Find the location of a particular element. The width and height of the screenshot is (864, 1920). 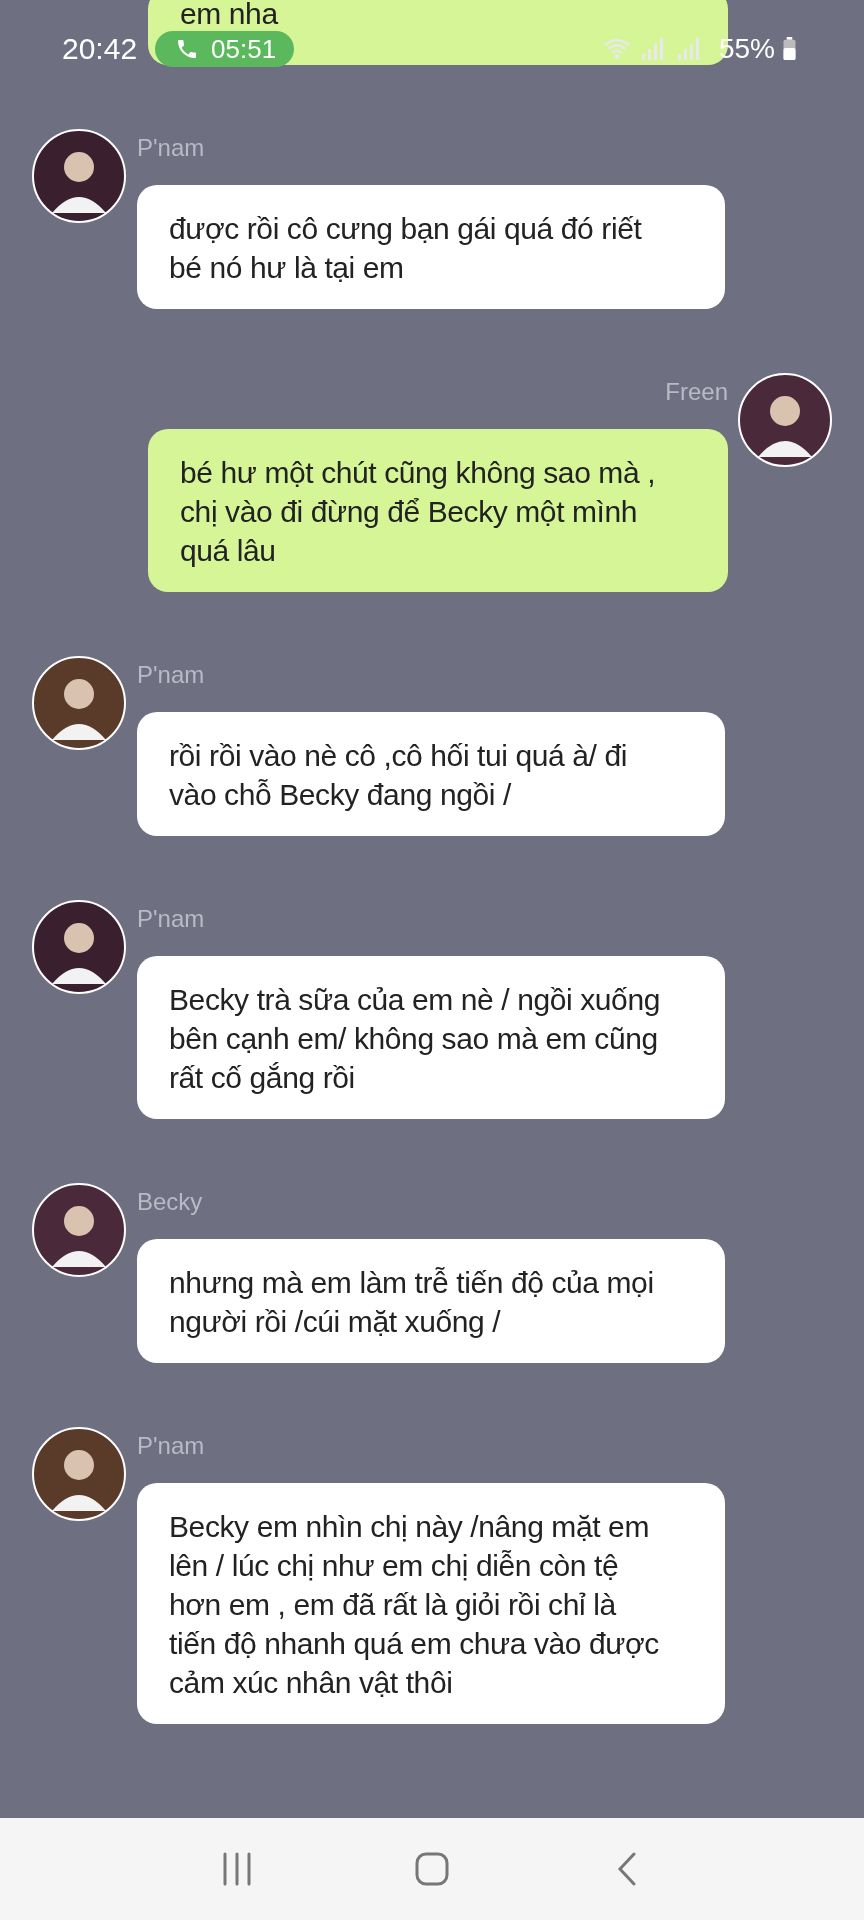

message-bubble: nhưng mà em làm trễ tiến độ của mọi người rồi /cúi mặt xuống / is located at coordinates (431, 1301).